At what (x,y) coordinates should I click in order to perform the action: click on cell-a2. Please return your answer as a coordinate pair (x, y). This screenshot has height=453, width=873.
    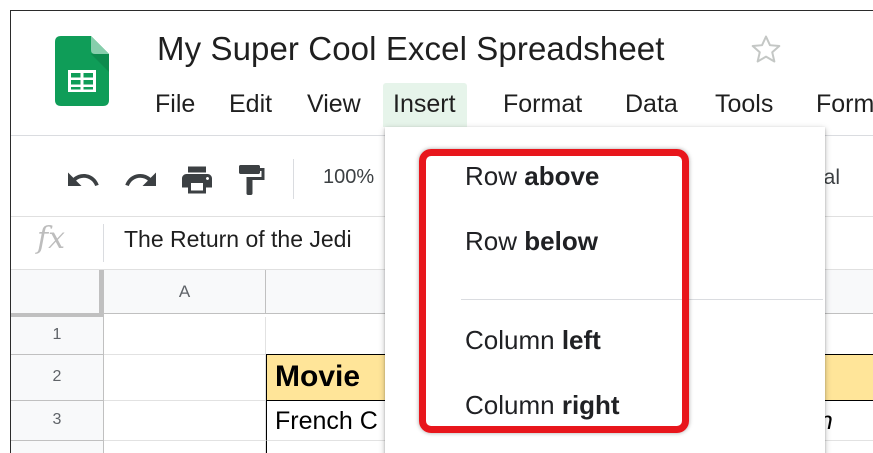
    Looking at the image, I should click on (185, 378).